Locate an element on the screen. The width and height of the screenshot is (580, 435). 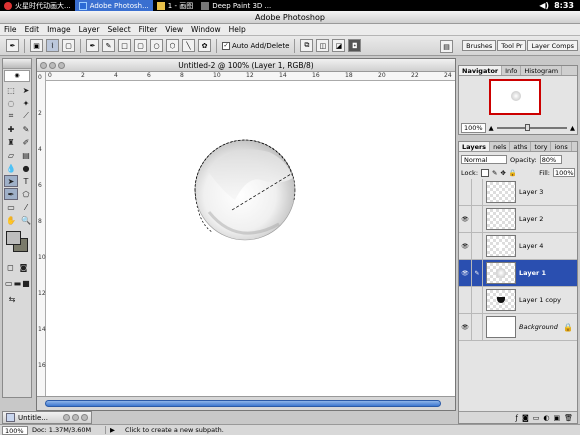
scrollbar-thumb is located at coordinates (243, 403).